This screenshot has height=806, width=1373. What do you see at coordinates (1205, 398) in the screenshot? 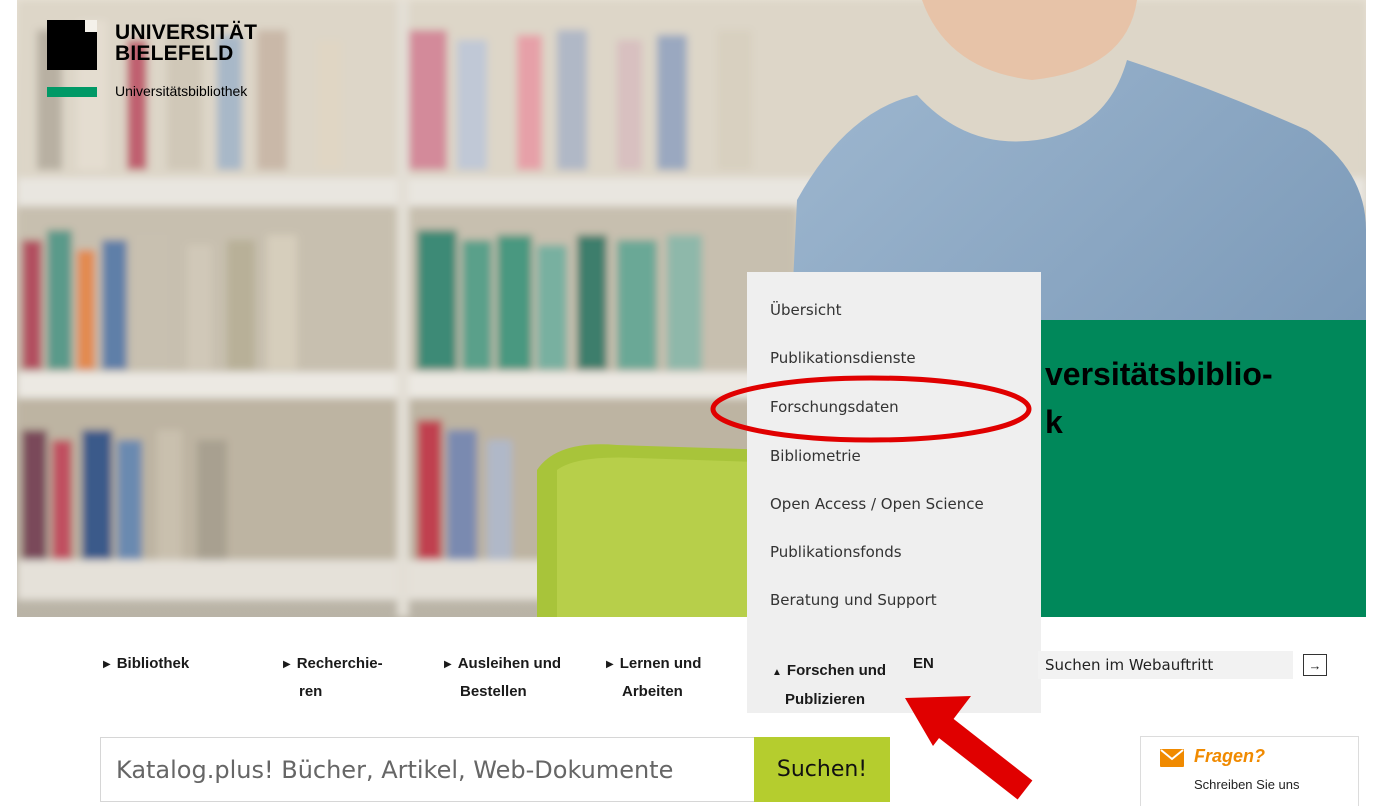
I see `hero-title: versitätsbiblio- k` at bounding box center [1205, 398].